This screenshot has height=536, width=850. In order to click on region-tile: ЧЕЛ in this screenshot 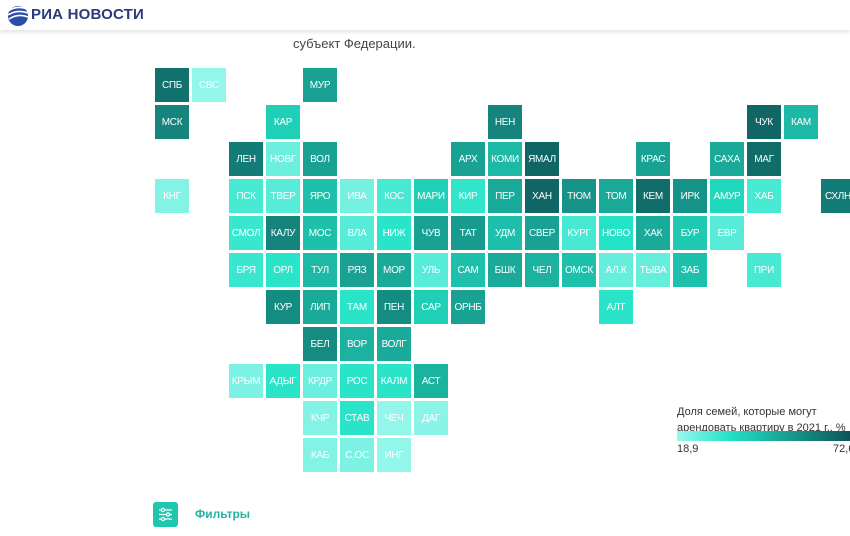, I will do `click(542, 270)`.